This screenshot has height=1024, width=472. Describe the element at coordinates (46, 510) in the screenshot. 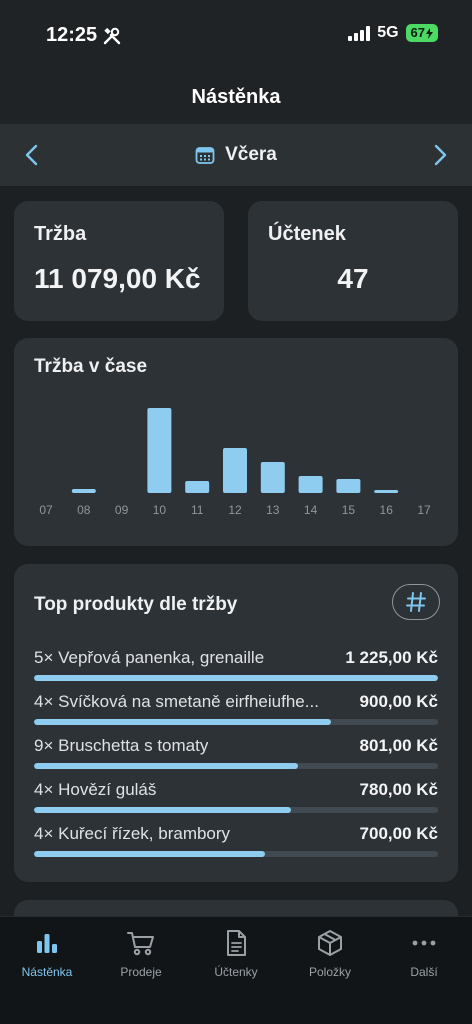

I see `chart-tick-label: 07` at that location.